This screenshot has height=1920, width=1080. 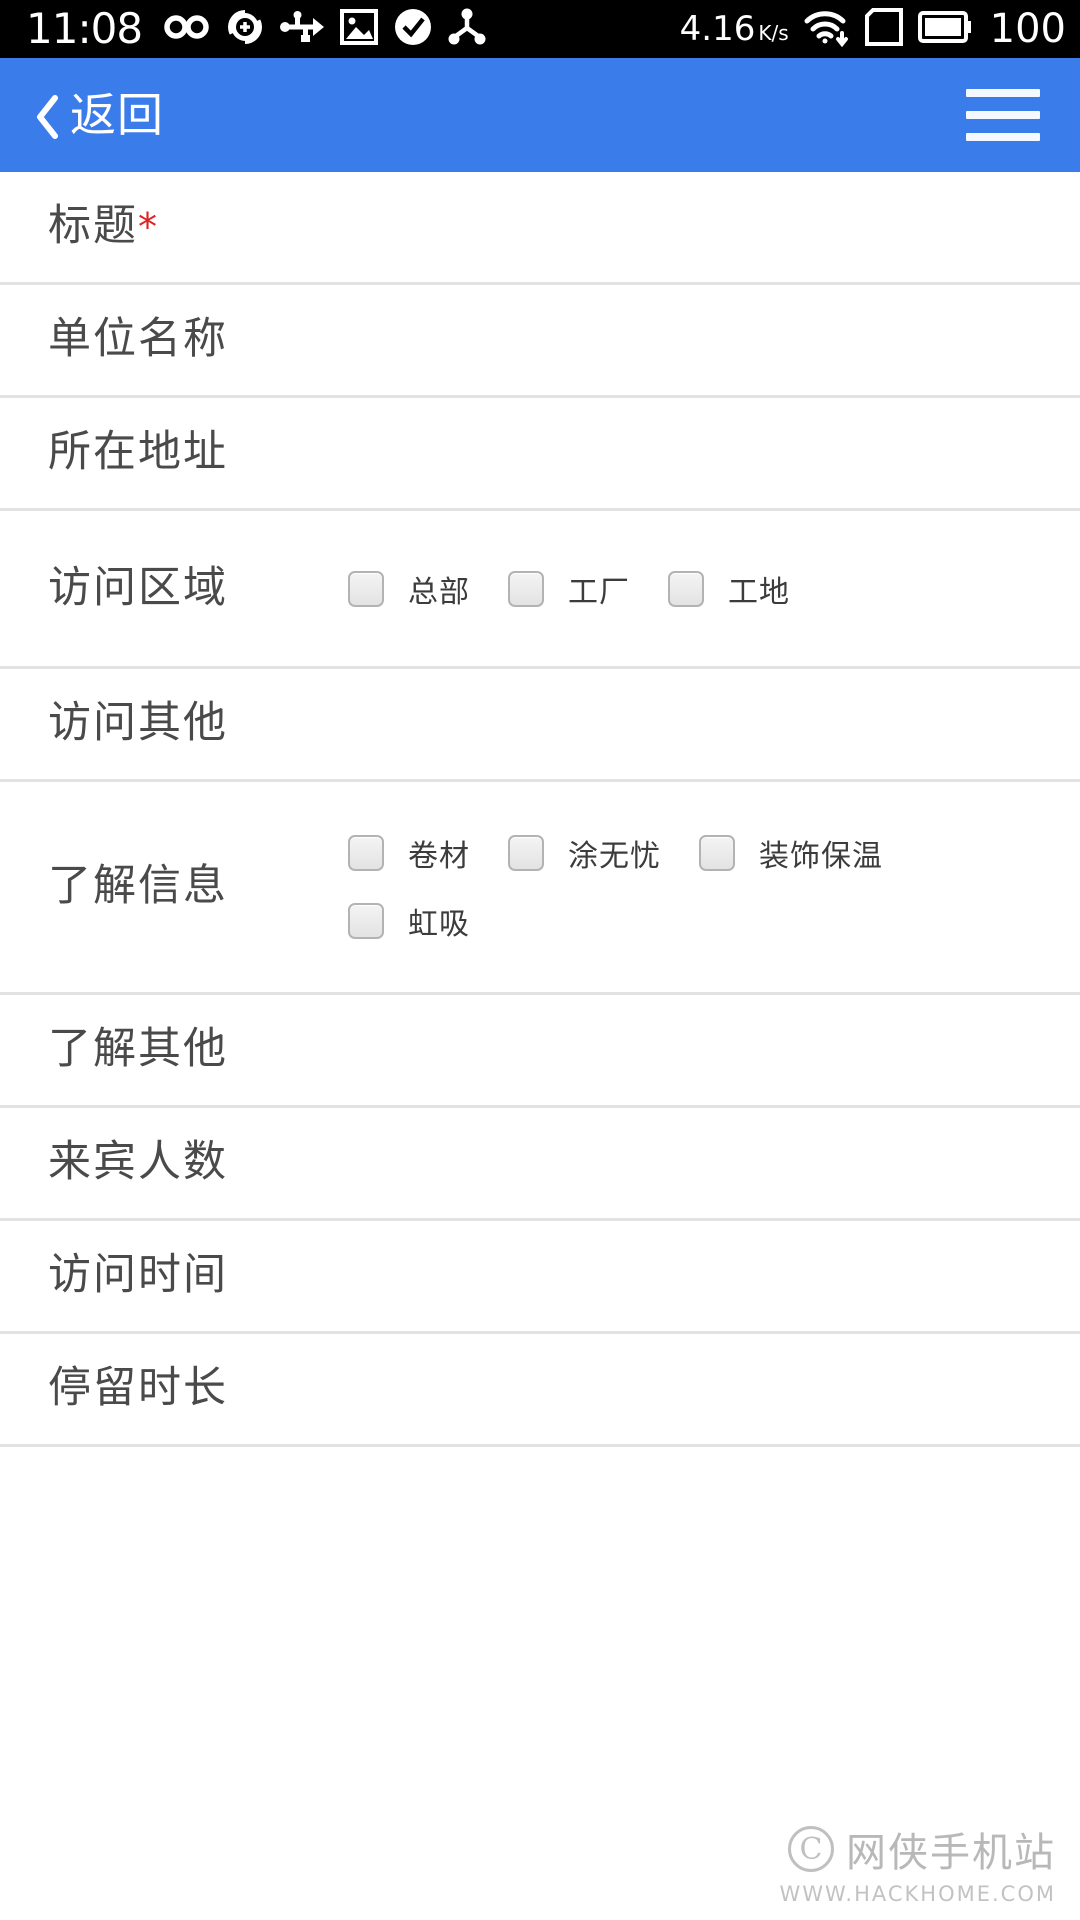 What do you see at coordinates (84, 28) in the screenshot?
I see `status-bar-clock: 11:08` at bounding box center [84, 28].